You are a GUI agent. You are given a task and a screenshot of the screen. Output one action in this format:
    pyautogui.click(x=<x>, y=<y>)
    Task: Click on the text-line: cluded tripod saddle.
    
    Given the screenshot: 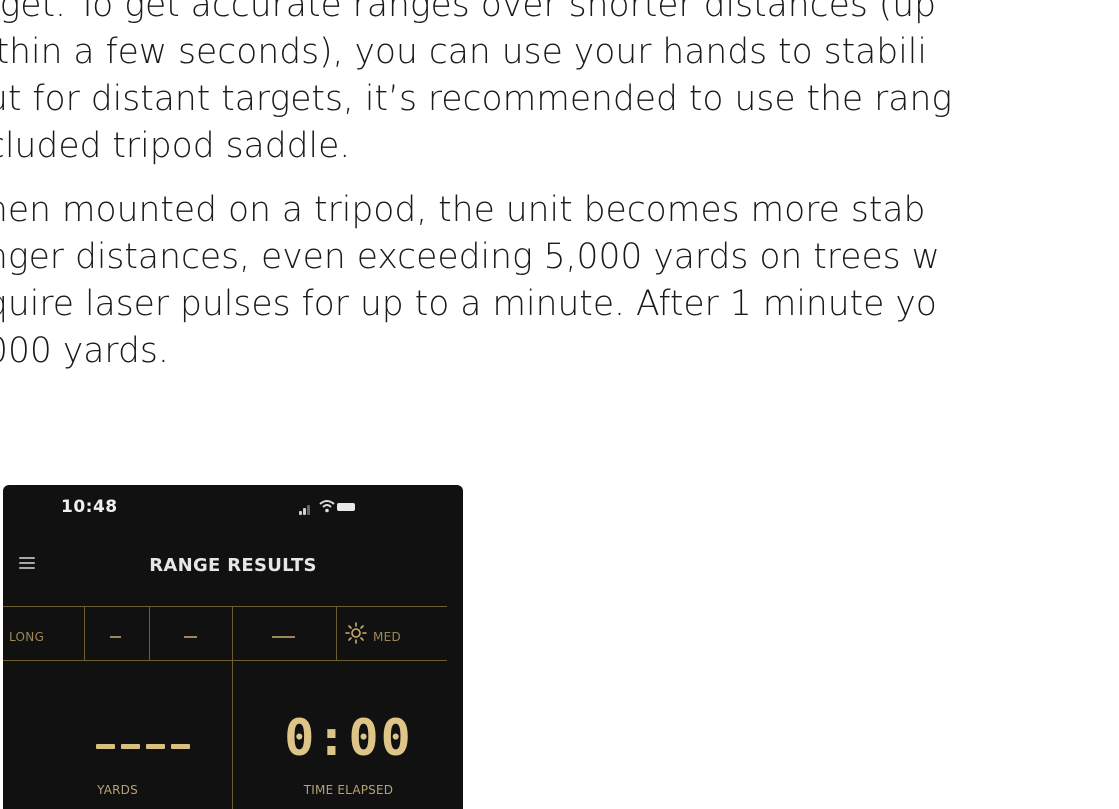 What is the action you would take?
    pyautogui.click(x=175, y=146)
    